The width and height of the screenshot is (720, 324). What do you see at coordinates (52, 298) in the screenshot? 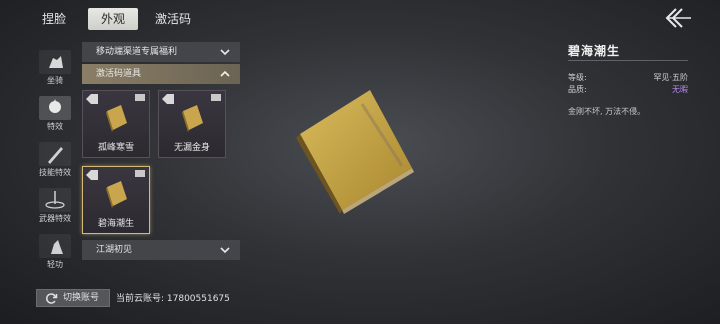
I see `refresh-icon` at bounding box center [52, 298].